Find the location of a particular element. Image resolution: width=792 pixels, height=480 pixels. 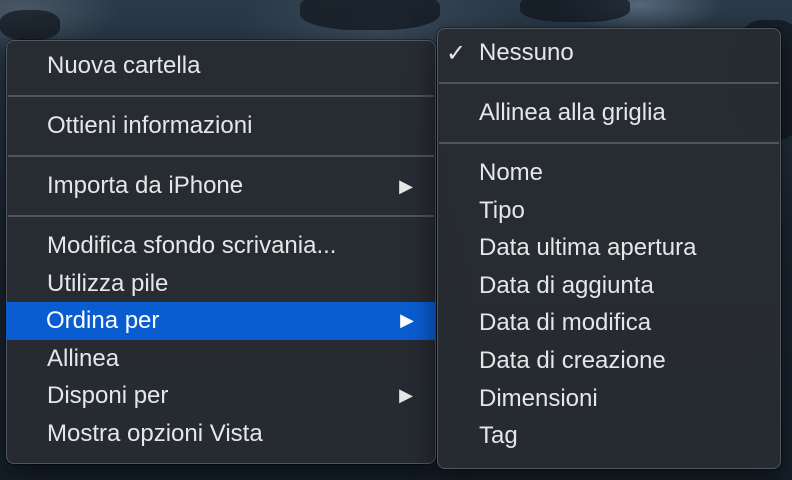

menu-item-label: Data di aggiunta is located at coordinates (566, 285).